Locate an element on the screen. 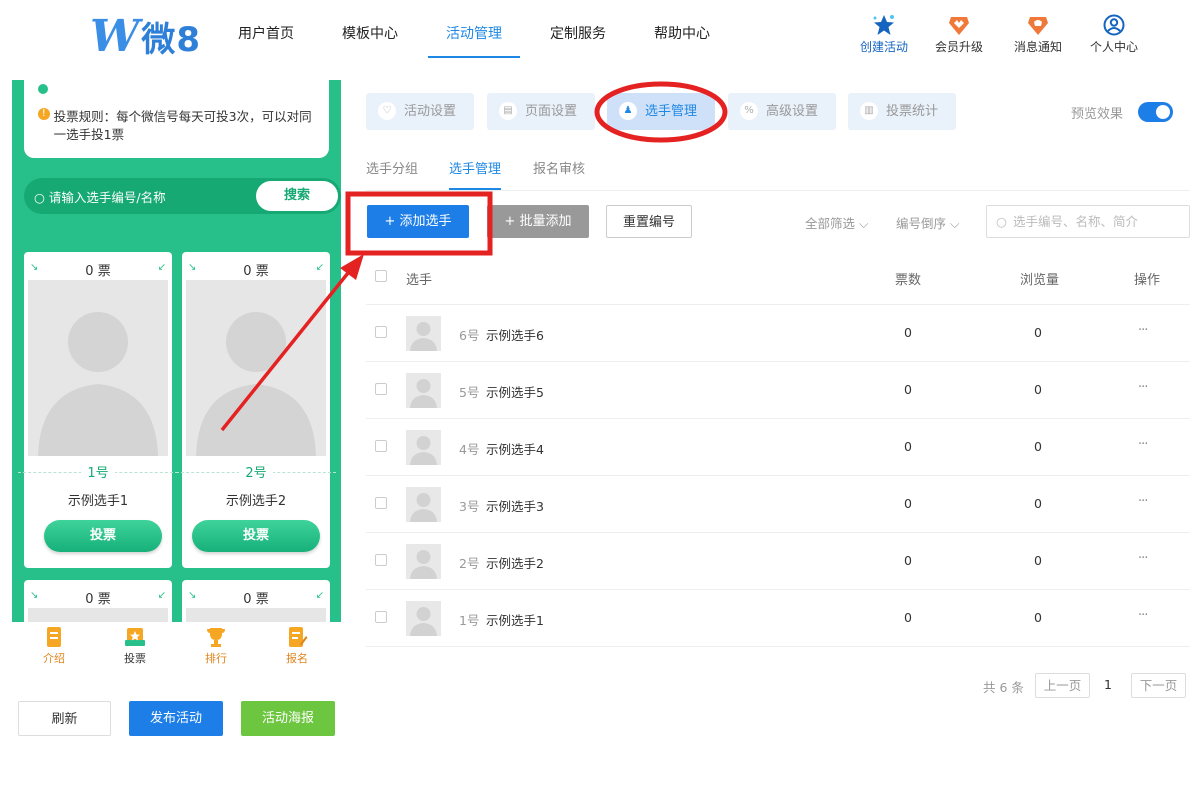 The height and width of the screenshot is (790, 1200). annotation-arrow-line is located at coordinates (287, 349).